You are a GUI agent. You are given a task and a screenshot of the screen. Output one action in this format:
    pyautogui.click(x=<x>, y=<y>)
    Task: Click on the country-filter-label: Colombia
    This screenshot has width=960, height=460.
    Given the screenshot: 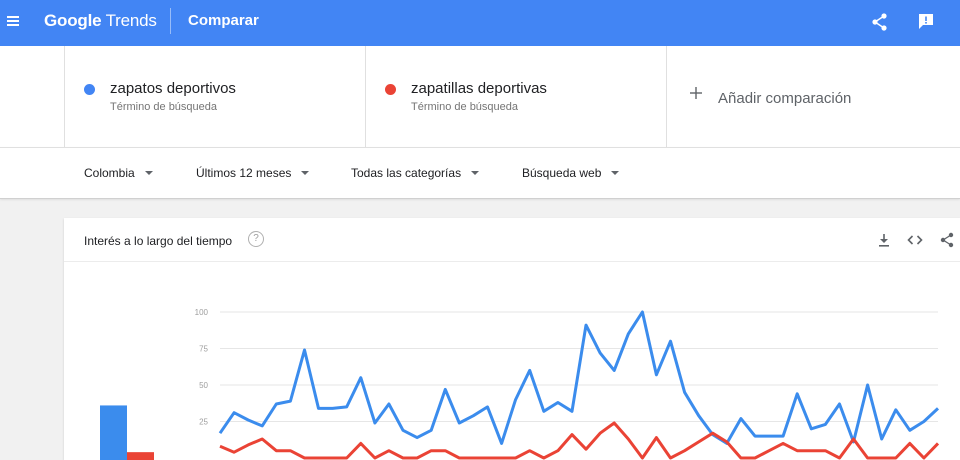 What is the action you would take?
    pyautogui.click(x=109, y=173)
    